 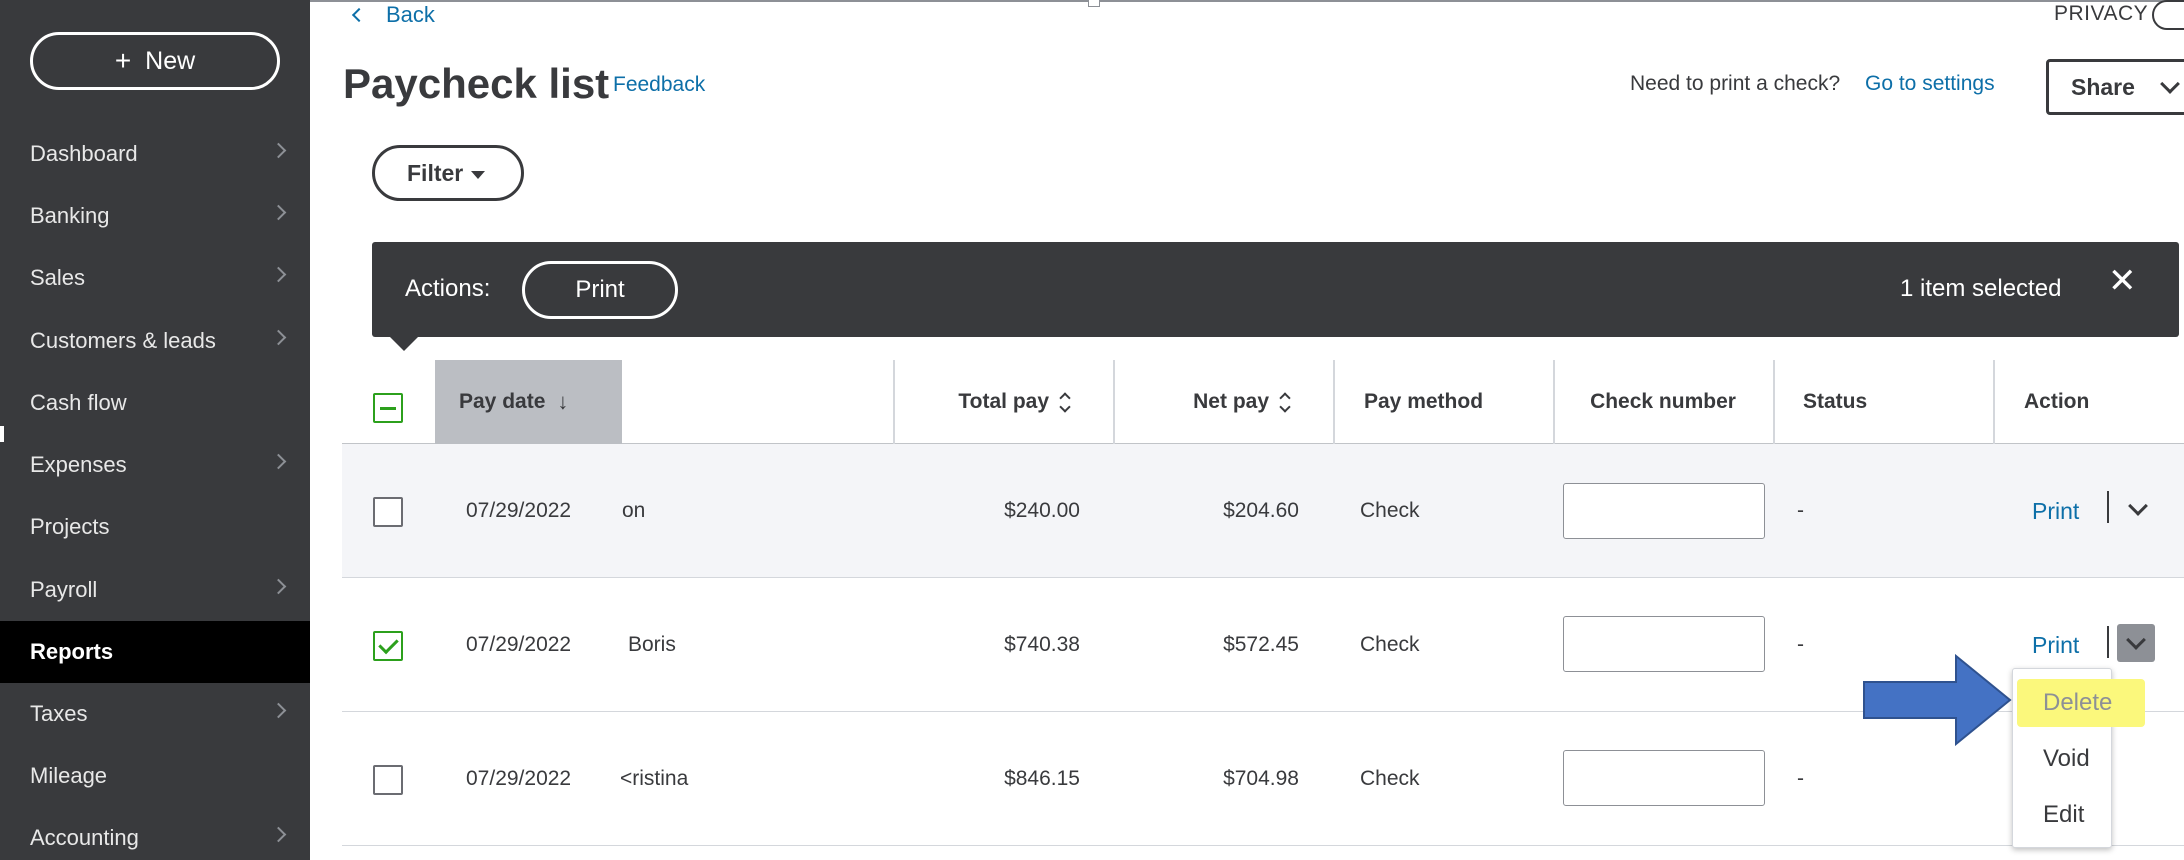 I want to click on column-label: Pay method, so click(x=1424, y=401).